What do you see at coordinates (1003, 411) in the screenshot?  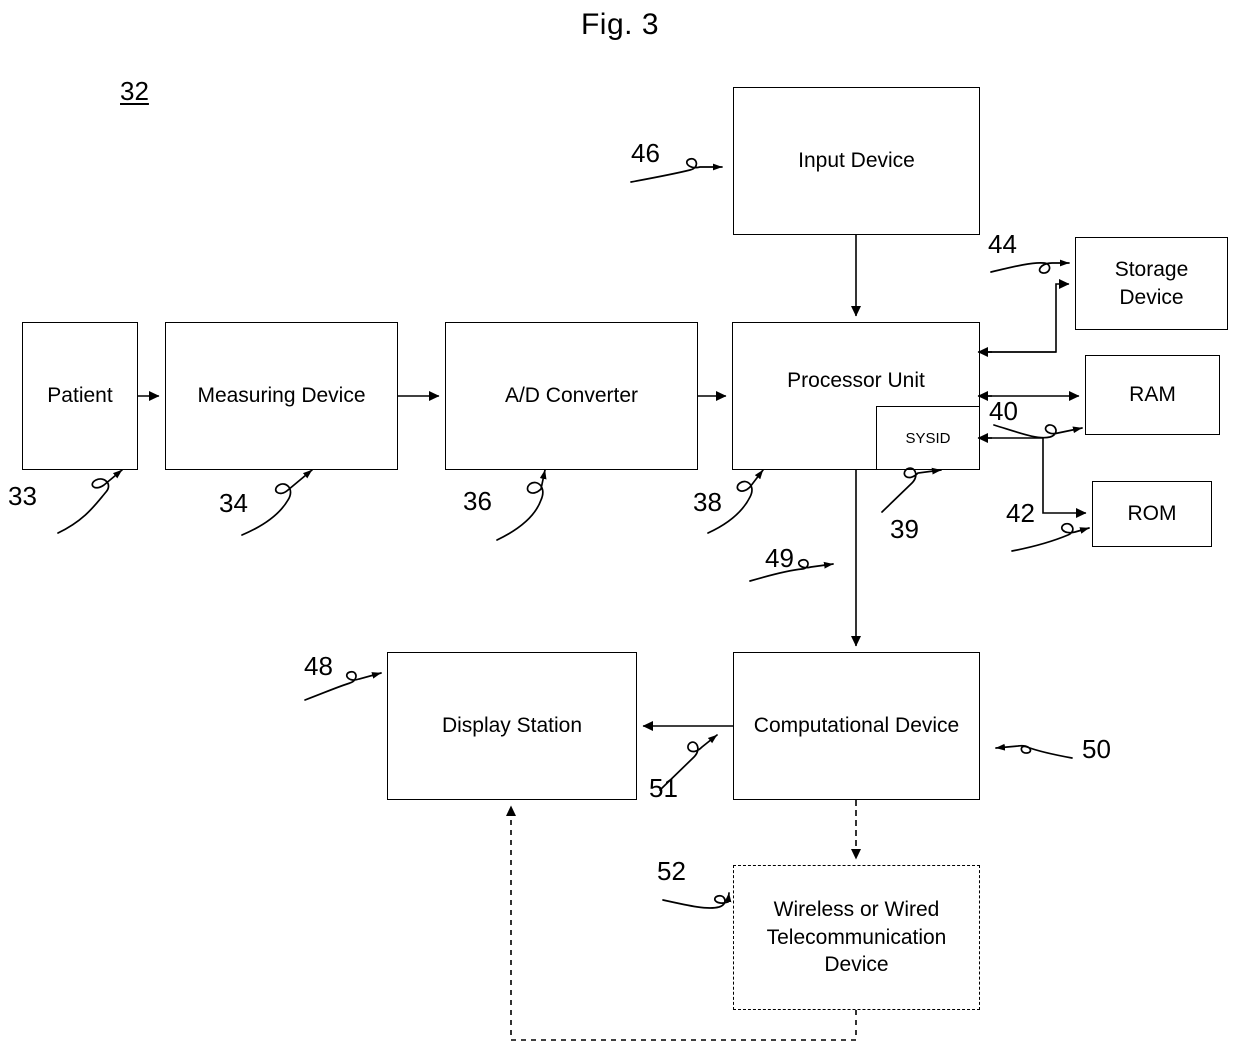 I see `ref-40: 40` at bounding box center [1003, 411].